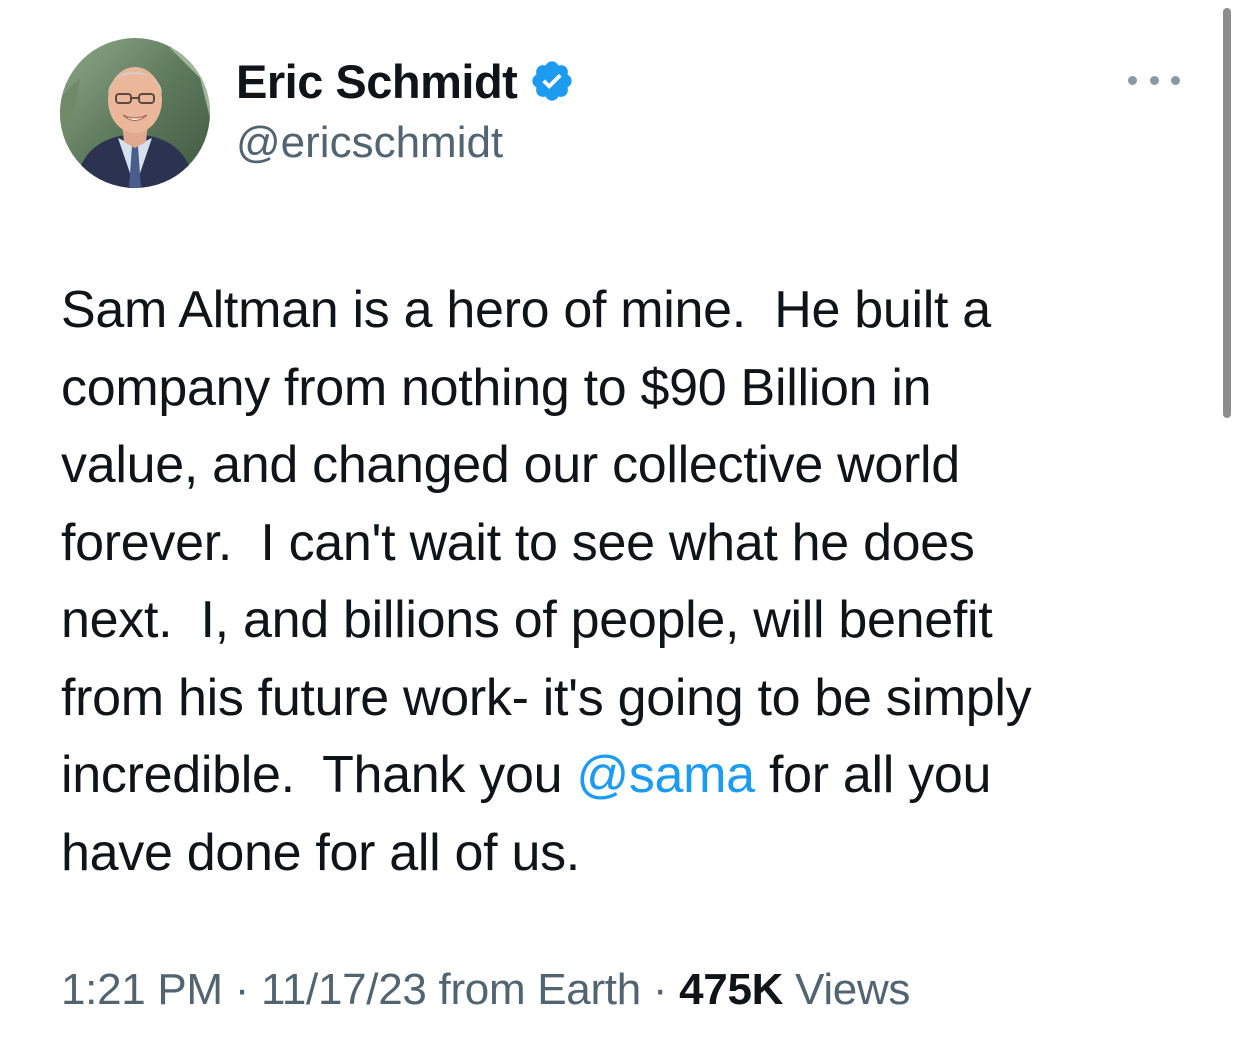  I want to click on avatar-photo, so click(135, 113).